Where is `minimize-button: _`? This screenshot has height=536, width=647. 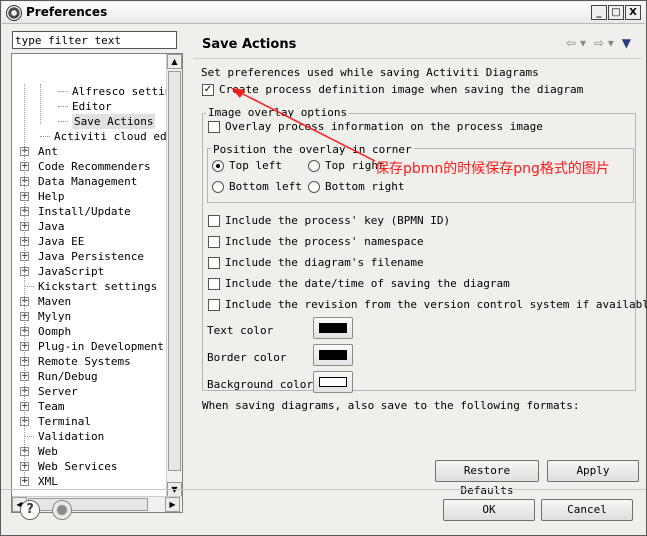
minimize-button: _ is located at coordinates (599, 12).